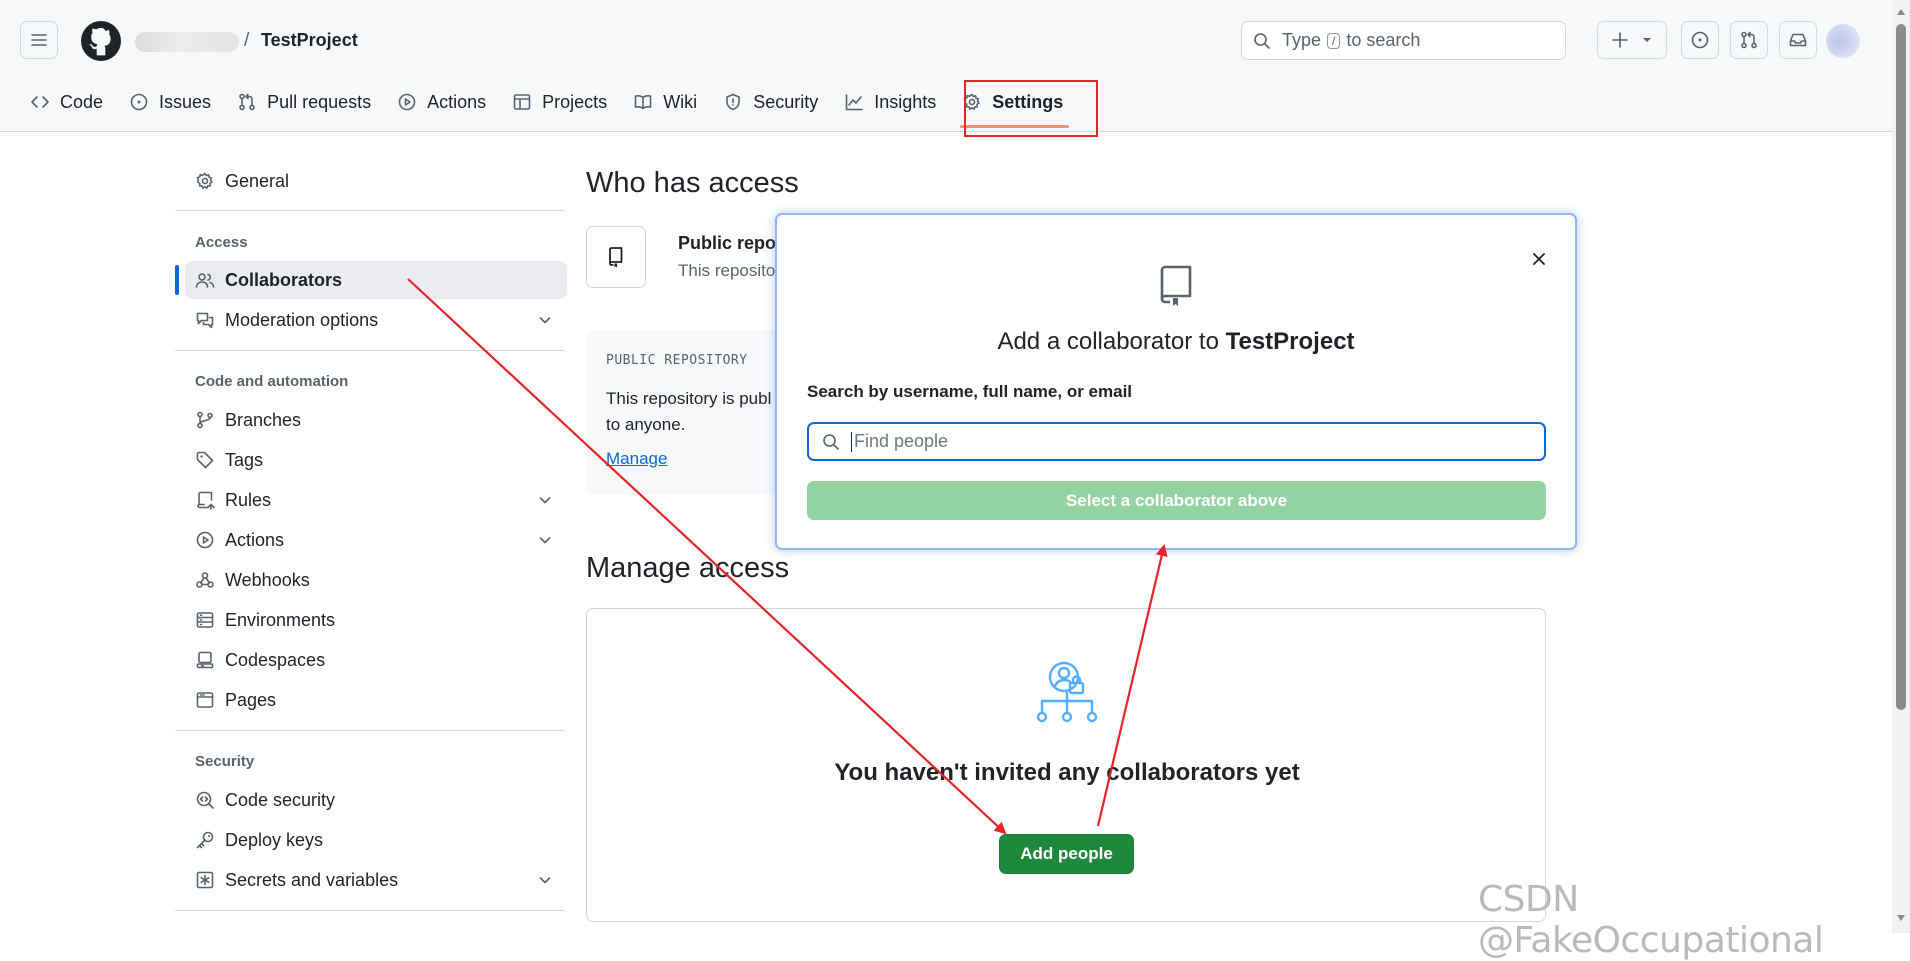 The height and width of the screenshot is (961, 1910). What do you see at coordinates (1651, 920) in the screenshot?
I see `watermark: CSDN @FakeOccupational` at bounding box center [1651, 920].